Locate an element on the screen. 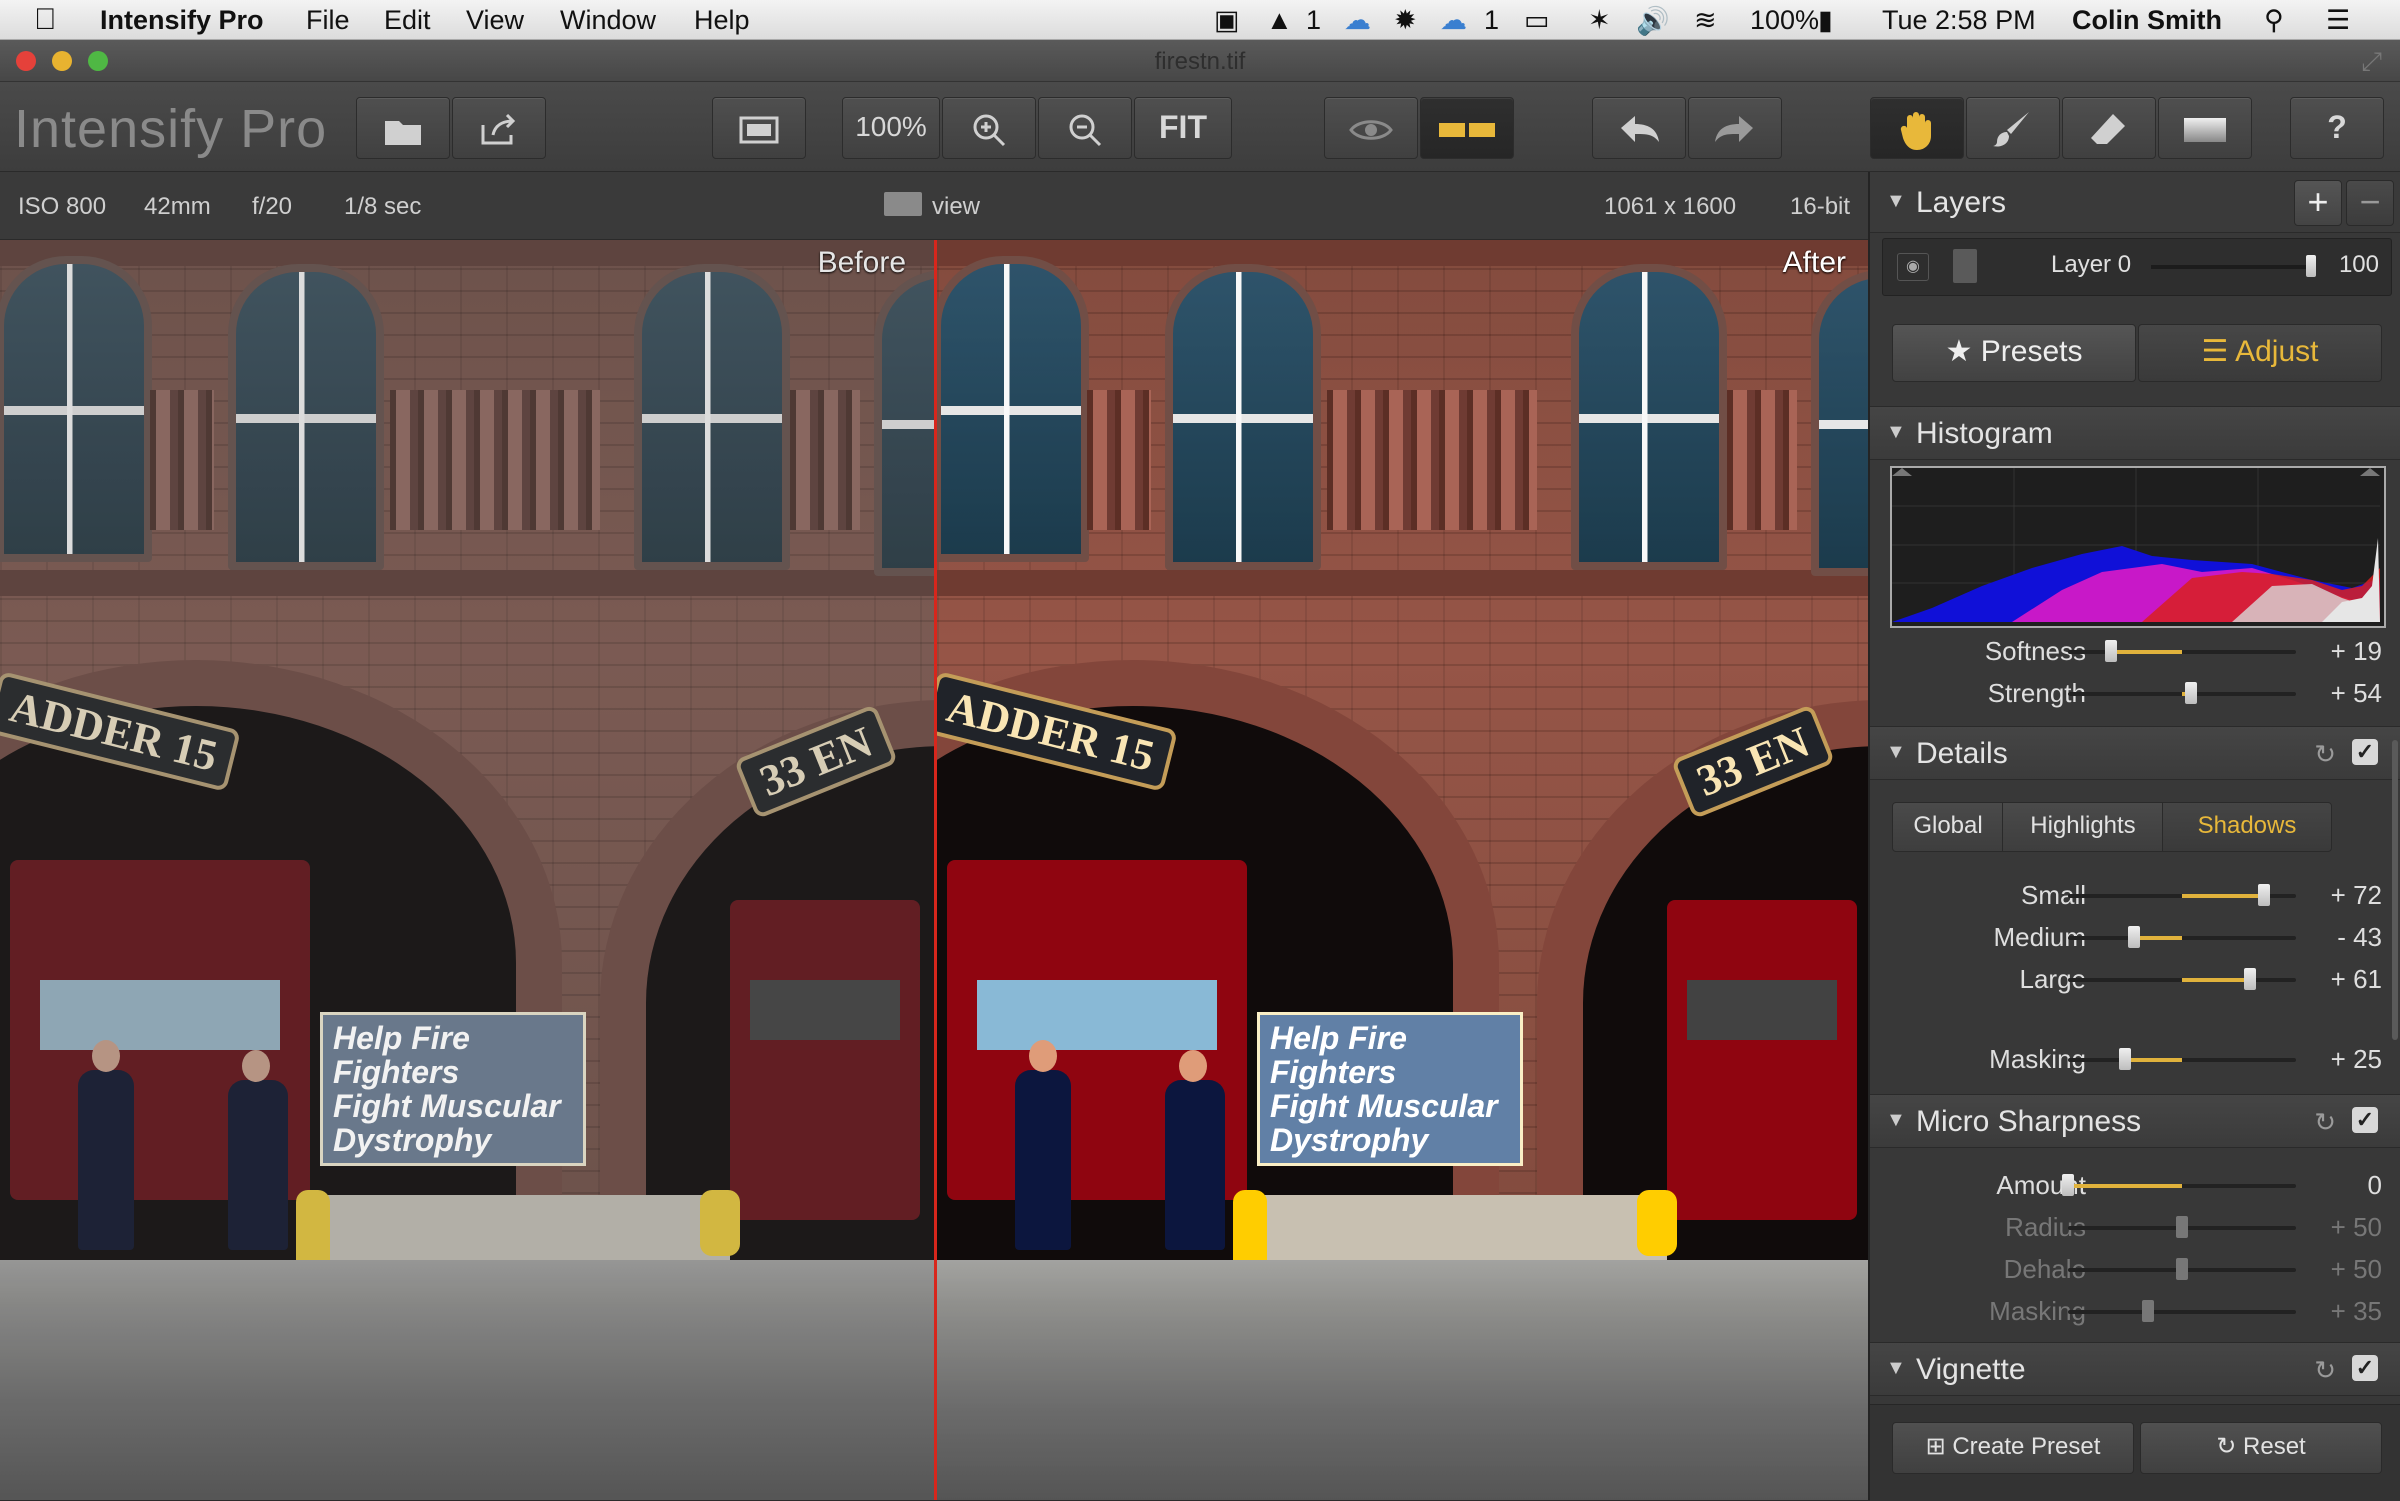 This screenshot has width=2400, height=1501. hand-tool-button is located at coordinates (1917, 128).